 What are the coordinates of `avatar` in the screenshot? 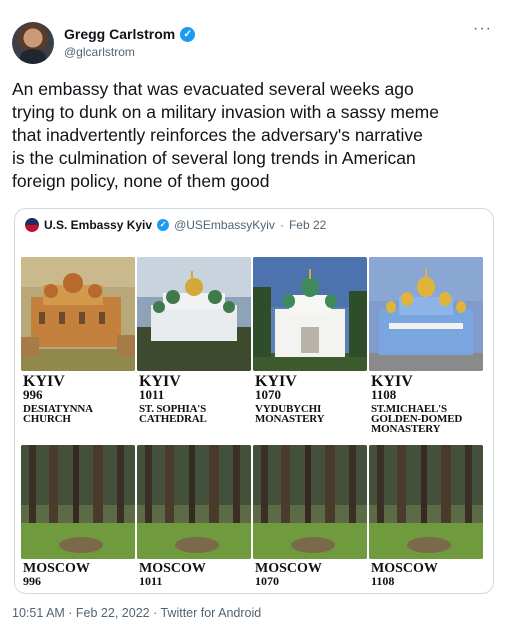 It's located at (33, 43).